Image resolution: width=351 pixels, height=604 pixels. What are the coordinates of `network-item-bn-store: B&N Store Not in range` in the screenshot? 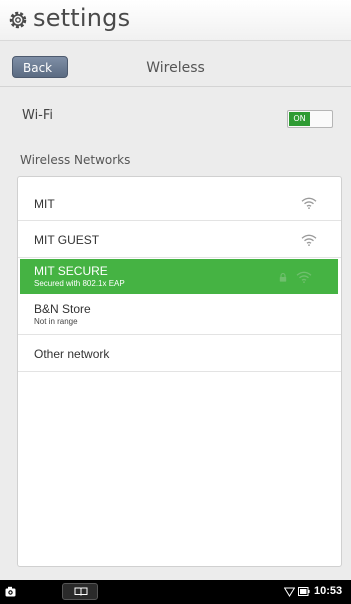 It's located at (179, 314).